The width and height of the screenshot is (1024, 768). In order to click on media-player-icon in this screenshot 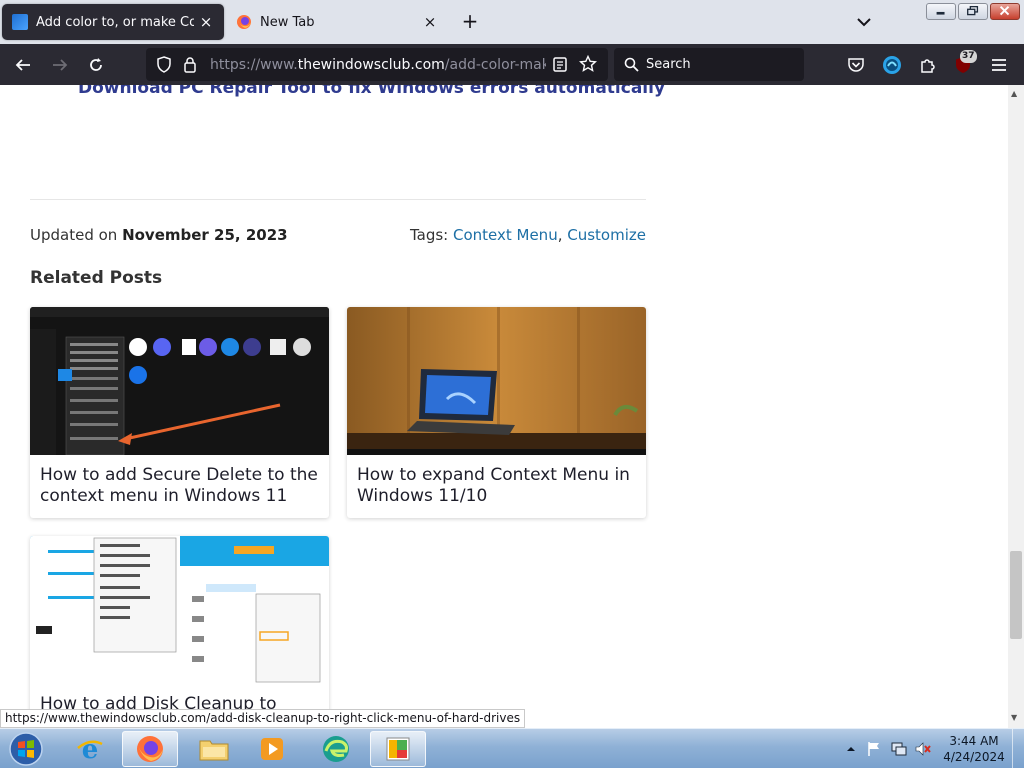, I will do `click(272, 749)`.